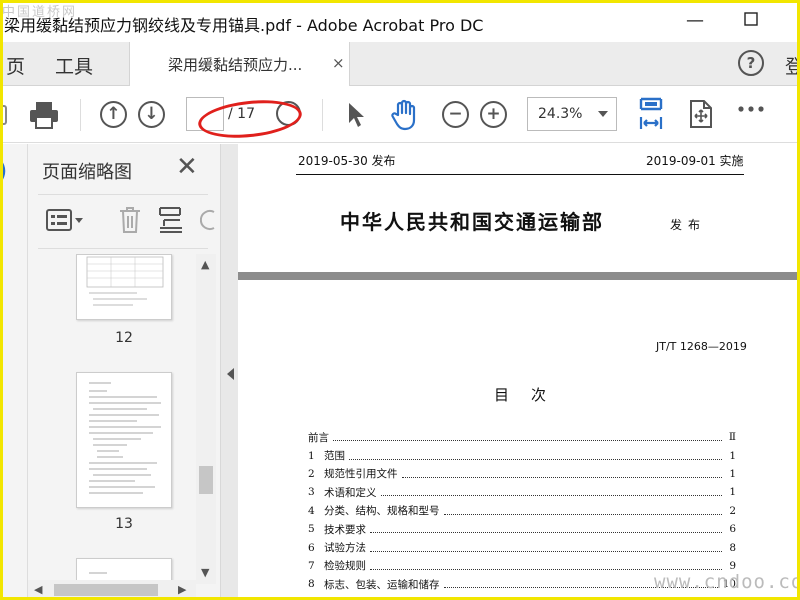  I want to click on scroll-down-icon: ▼, so click(205, 572).